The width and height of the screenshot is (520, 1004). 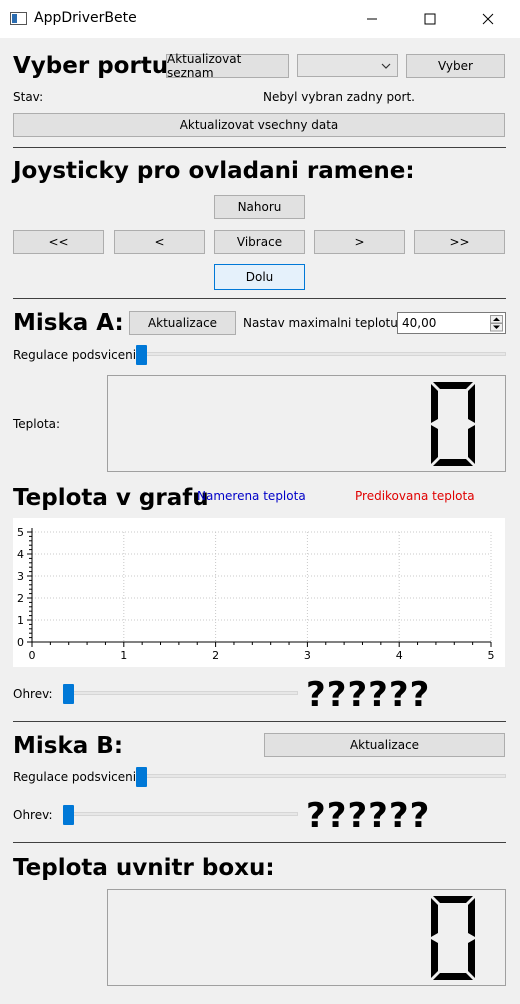 What do you see at coordinates (58, 242) in the screenshot?
I see `fast-left-button: <<` at bounding box center [58, 242].